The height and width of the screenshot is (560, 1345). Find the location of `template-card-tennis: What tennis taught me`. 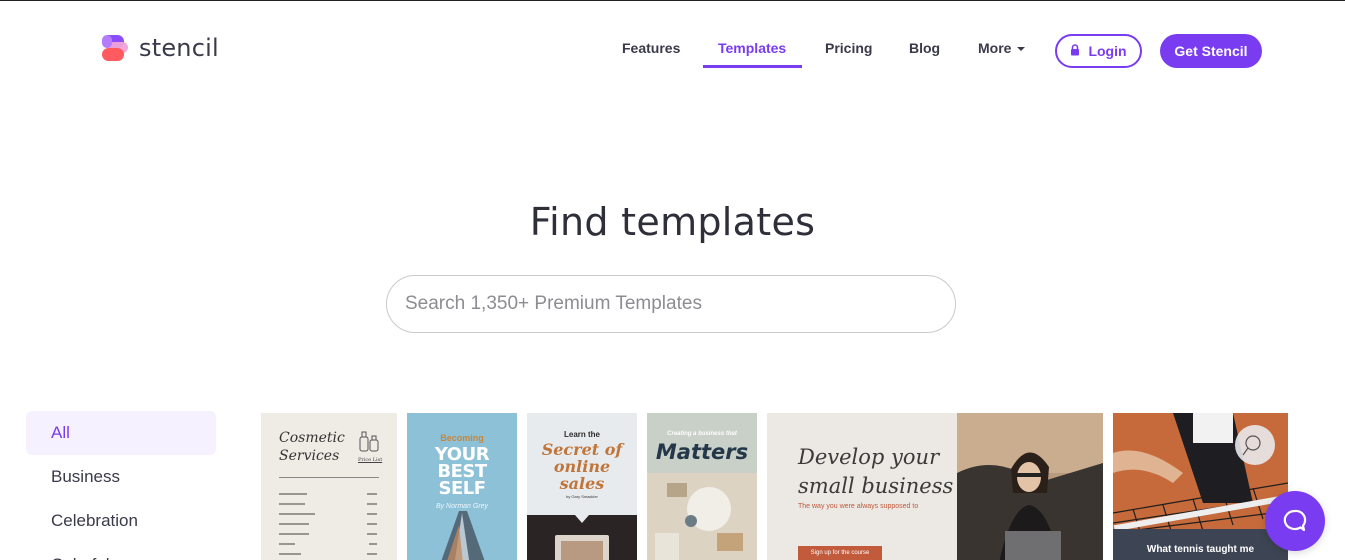

template-card-tennis: What tennis taught me is located at coordinates (1200, 486).